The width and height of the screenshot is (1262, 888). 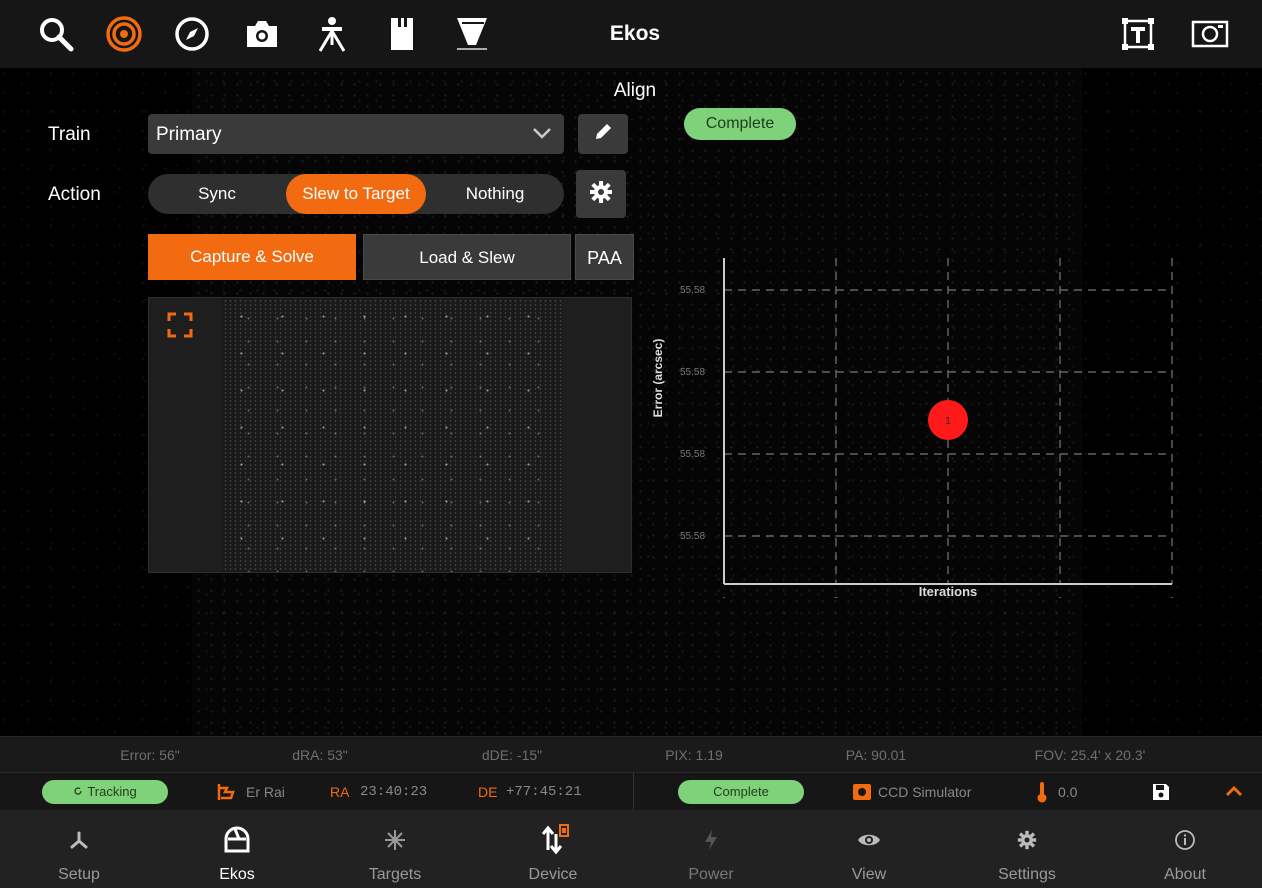 What do you see at coordinates (265, 792) in the screenshot?
I see `target-name: Er Rai` at bounding box center [265, 792].